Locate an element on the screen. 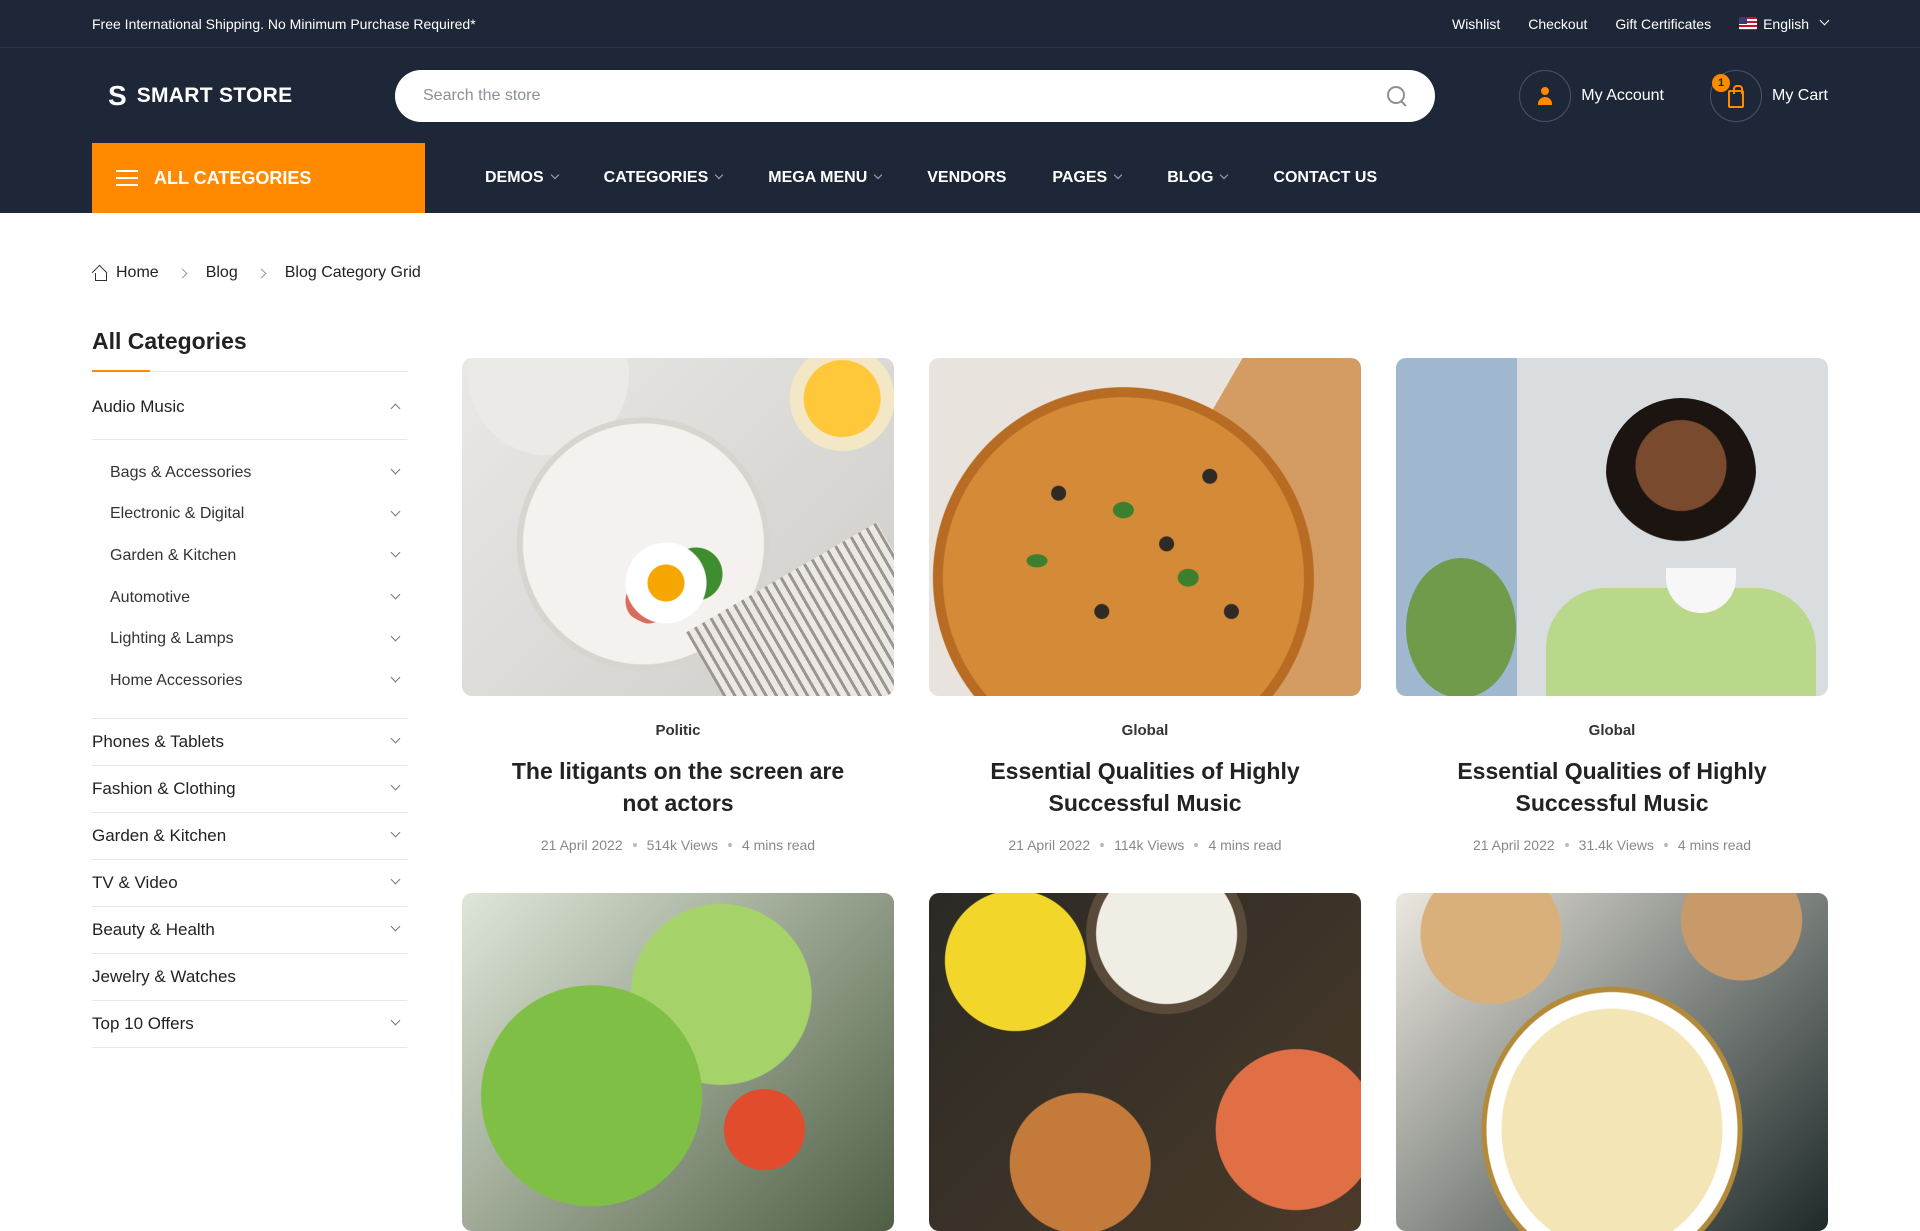  language-label: English is located at coordinates (1786, 23).